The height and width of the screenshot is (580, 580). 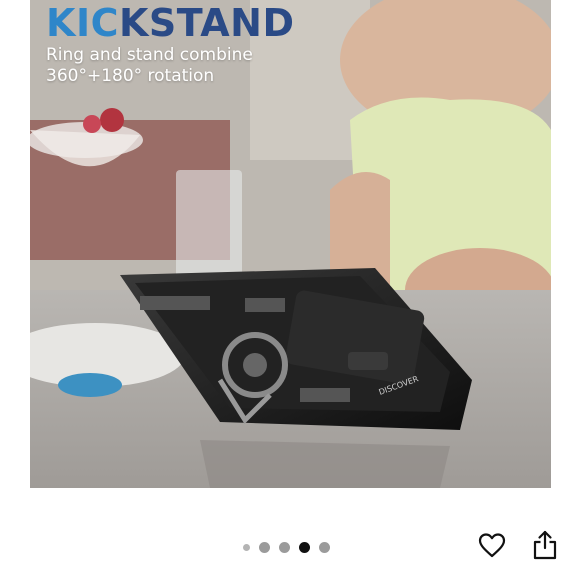 What do you see at coordinates (130, 76) in the screenshot?
I see `feature-line-2: 360°+180° rotation` at bounding box center [130, 76].